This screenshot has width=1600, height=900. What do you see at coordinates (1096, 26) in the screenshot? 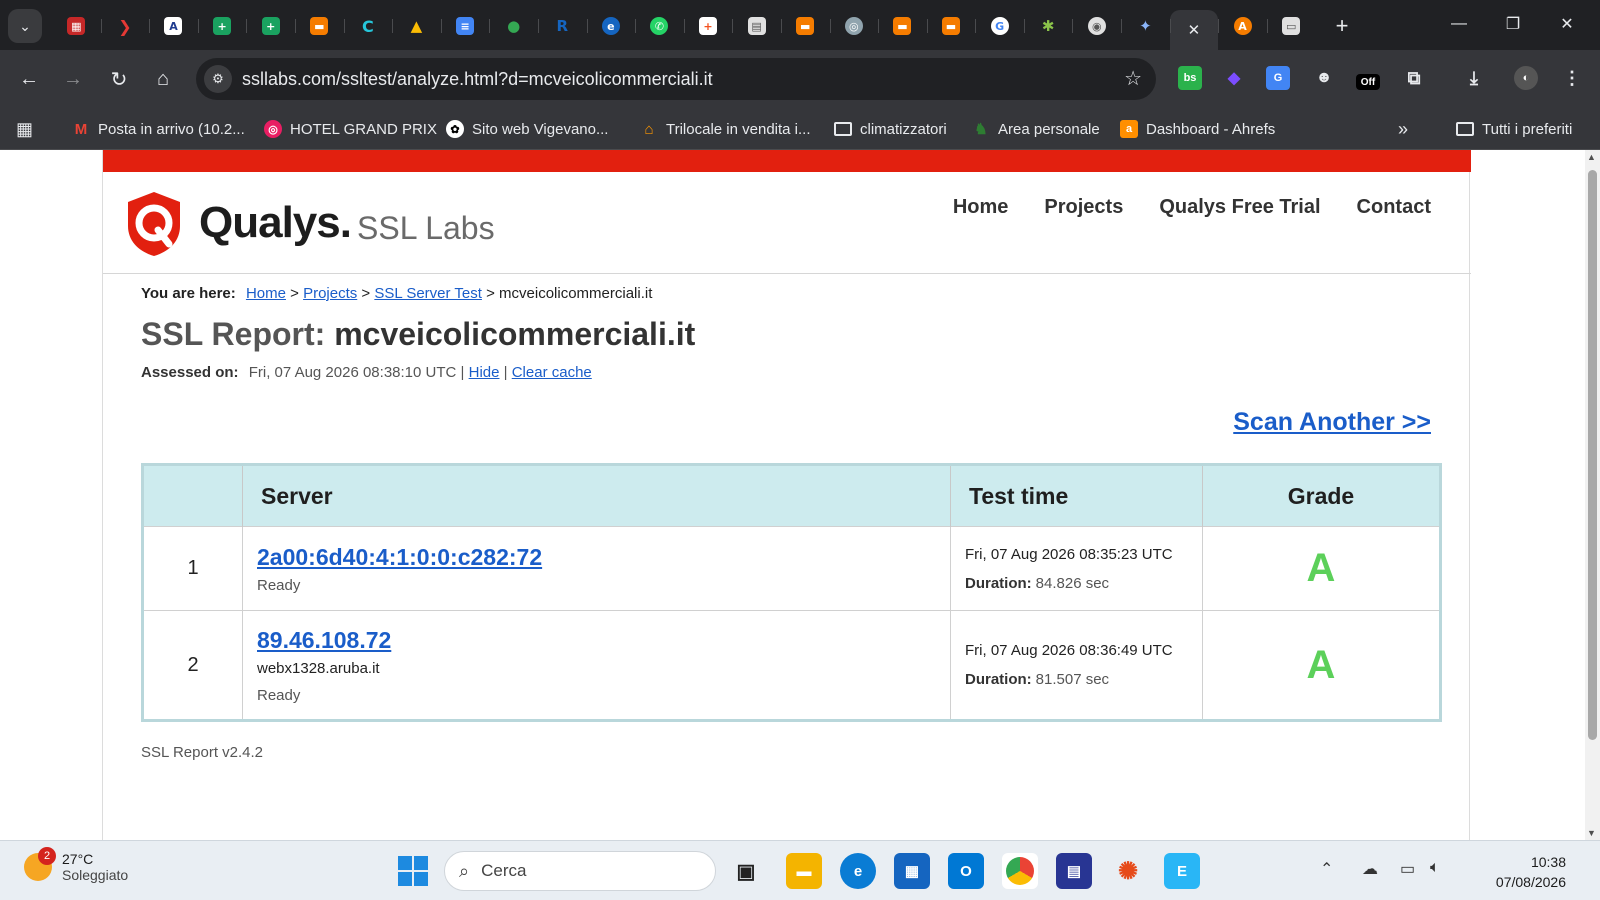
I see `tab: ◉` at bounding box center [1096, 26].